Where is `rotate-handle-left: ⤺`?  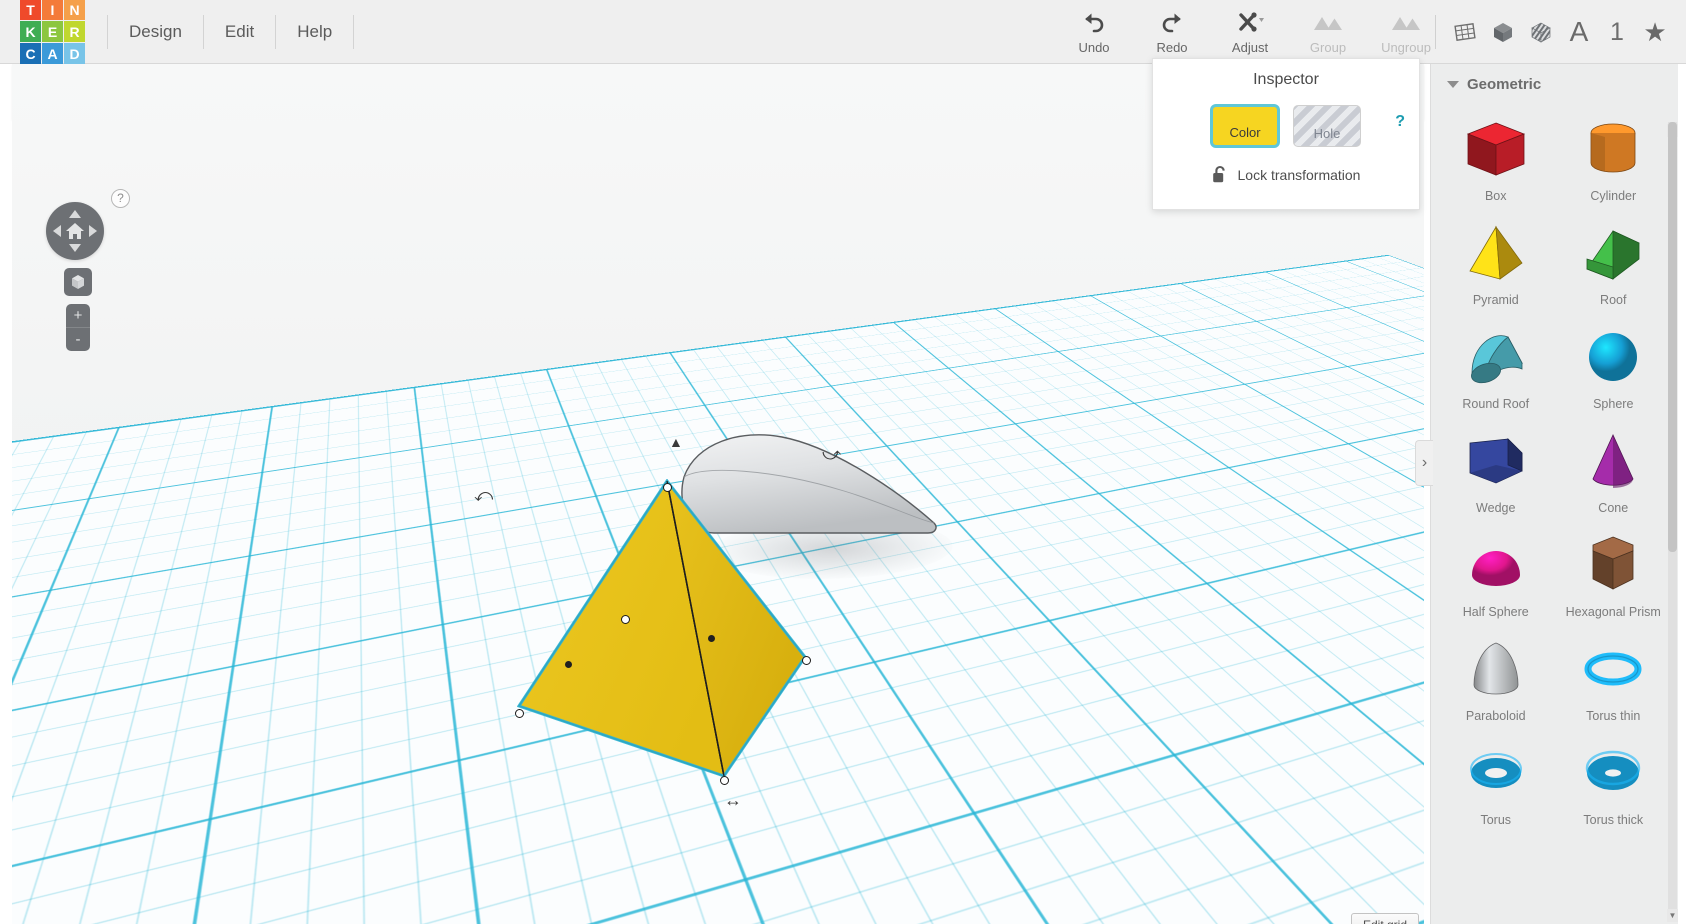 rotate-handle-left: ⤺ is located at coordinates (483, 495).